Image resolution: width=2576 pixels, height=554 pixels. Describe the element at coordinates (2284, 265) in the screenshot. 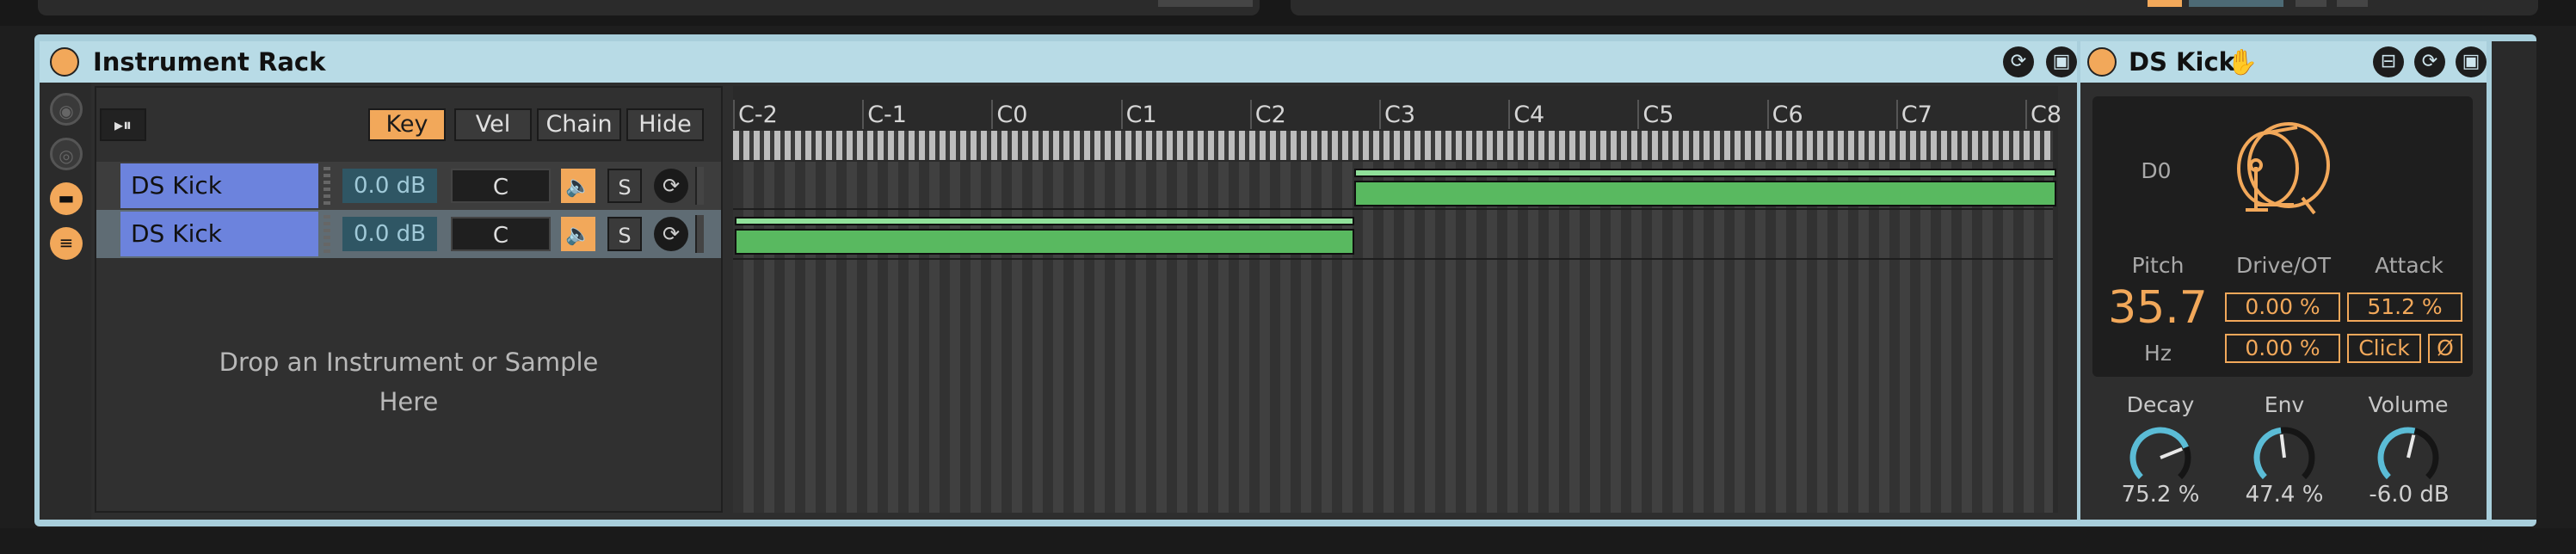

I see `drive-label: Drive/OT` at that location.